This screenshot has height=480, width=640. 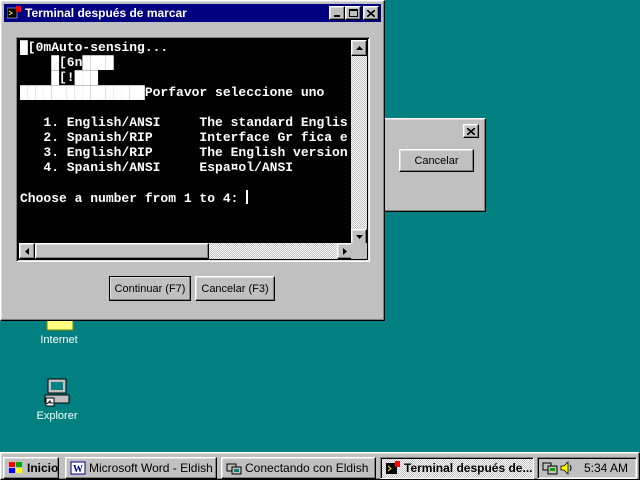 I want to click on scroll-up-button, so click(x=359, y=48).